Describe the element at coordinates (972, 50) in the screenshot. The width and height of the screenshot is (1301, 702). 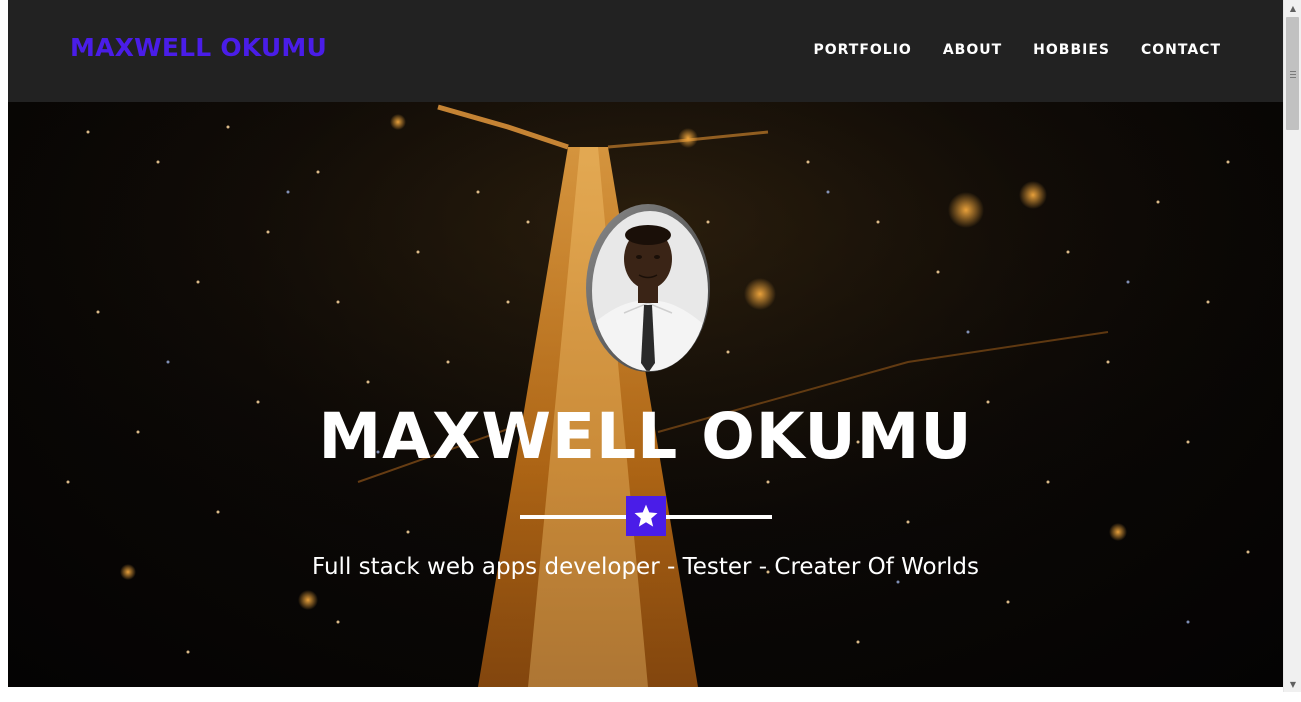
I see `nav-link-about: ABOUT` at that location.